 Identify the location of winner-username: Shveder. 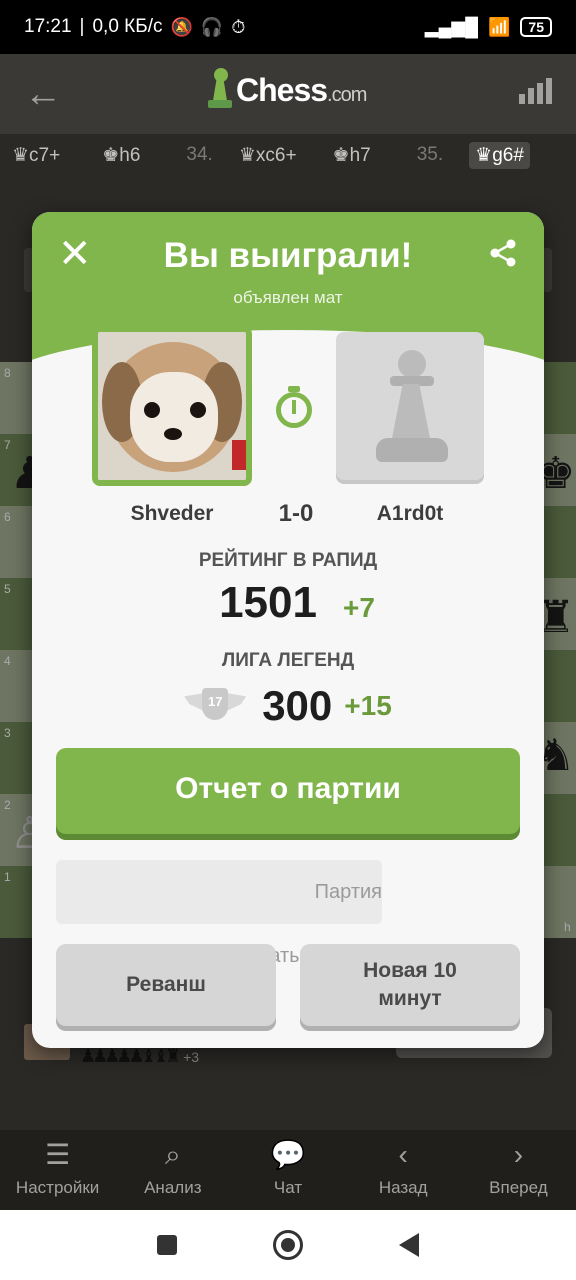
(172, 514).